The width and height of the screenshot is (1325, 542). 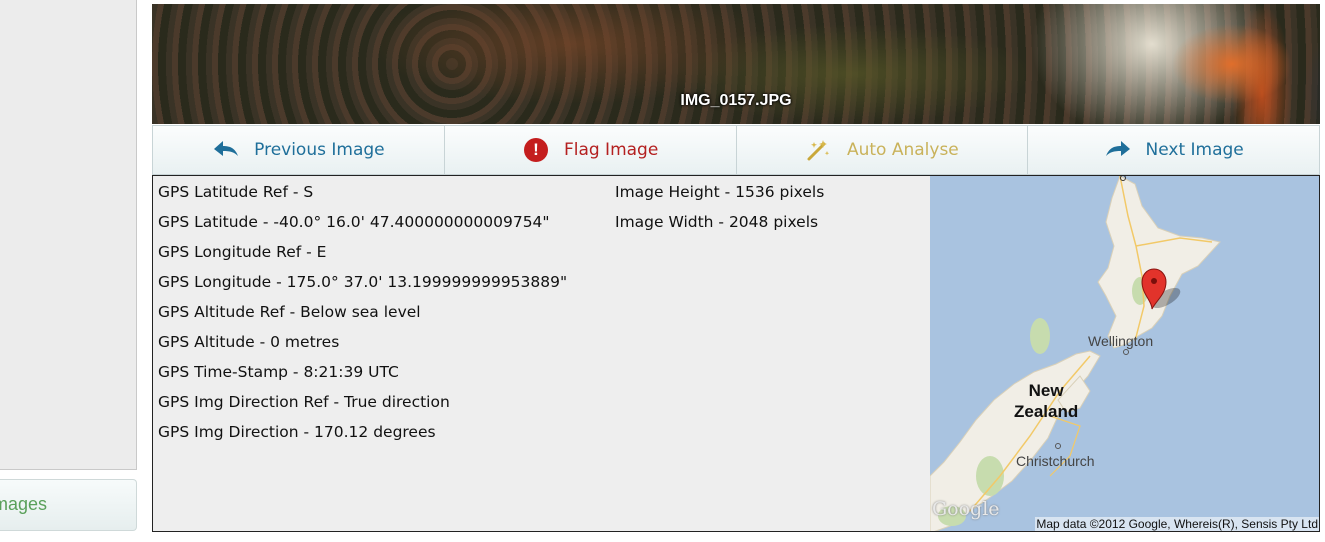 What do you see at coordinates (304, 402) in the screenshot?
I see `gps-img-direction-ref: GPS Img Direction Ref - True direction` at bounding box center [304, 402].